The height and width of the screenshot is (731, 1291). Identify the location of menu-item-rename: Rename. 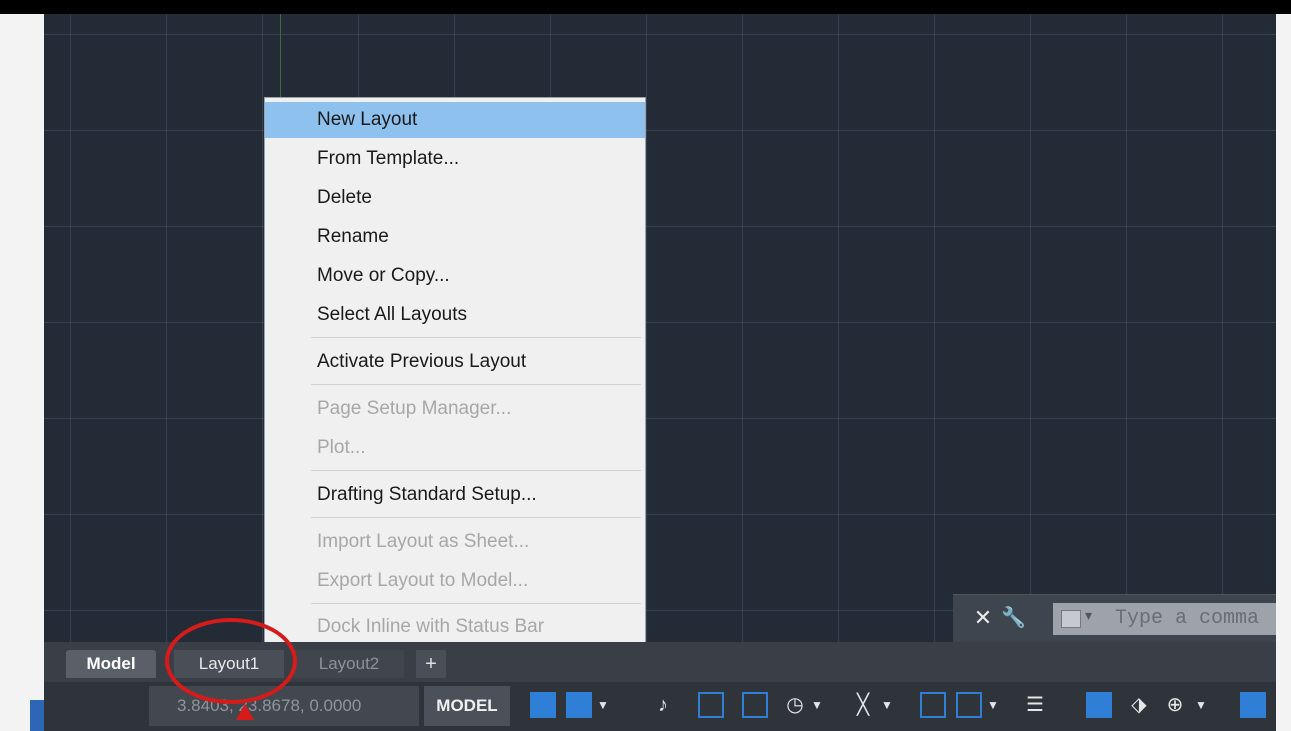
(455, 237).